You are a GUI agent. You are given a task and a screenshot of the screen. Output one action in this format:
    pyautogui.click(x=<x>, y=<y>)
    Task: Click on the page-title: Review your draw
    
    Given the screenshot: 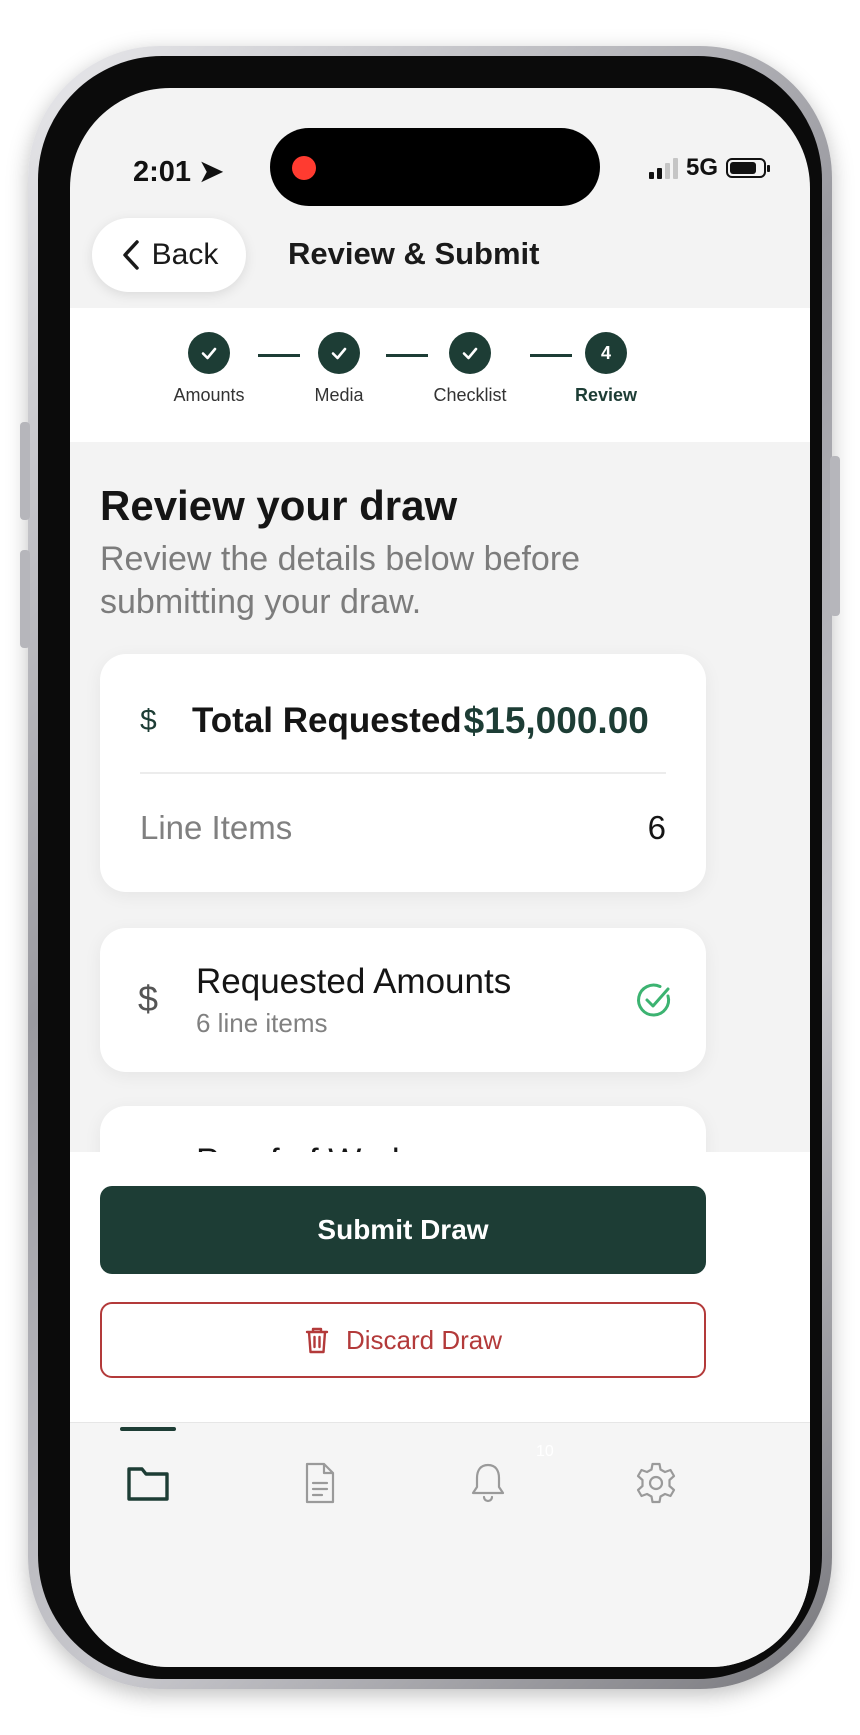 What is the action you would take?
    pyautogui.click(x=279, y=505)
    